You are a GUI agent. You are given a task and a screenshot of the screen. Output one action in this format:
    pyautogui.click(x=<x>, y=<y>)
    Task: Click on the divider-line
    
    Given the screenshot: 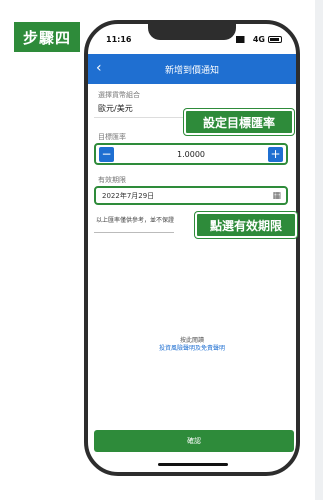 What is the action you would take?
    pyautogui.click(x=134, y=232)
    